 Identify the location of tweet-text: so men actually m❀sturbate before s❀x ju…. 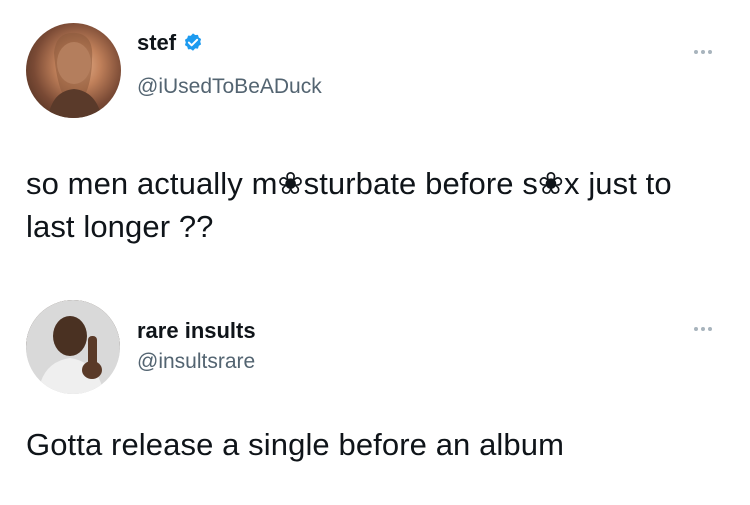
(349, 205).